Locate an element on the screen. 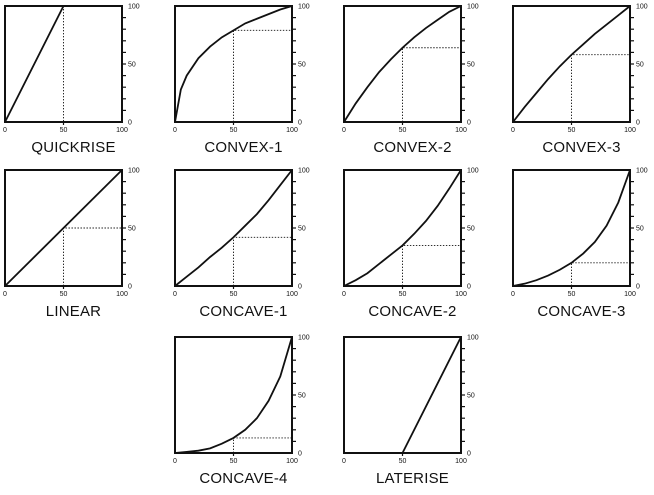 The width and height of the screenshot is (654, 495). panel-quickrise: 0 50 100050100QUICKRISE is located at coordinates (71, 80).